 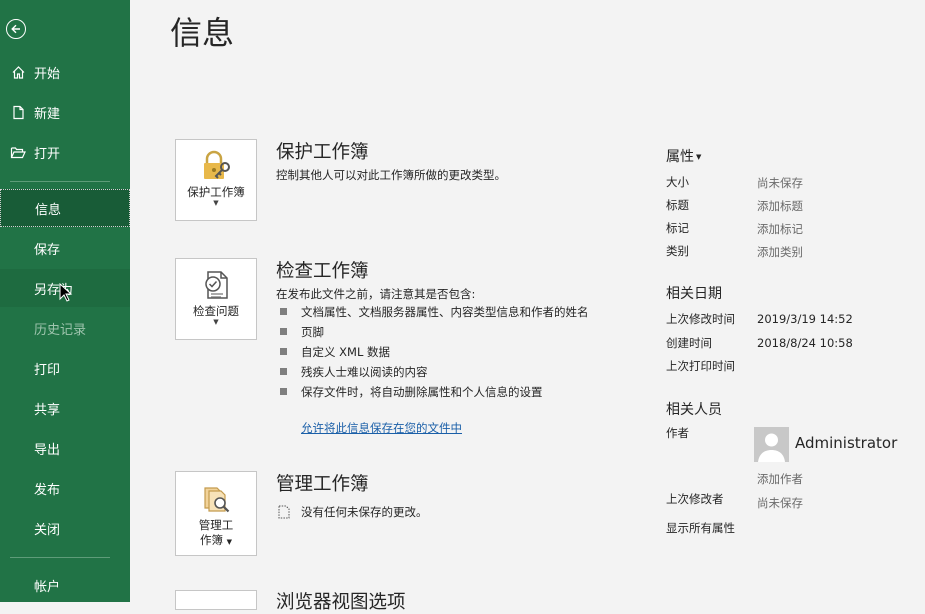 I want to click on list-item: 保存文件时，将自动删除属性和个人信息的设置, so click(x=441, y=392).